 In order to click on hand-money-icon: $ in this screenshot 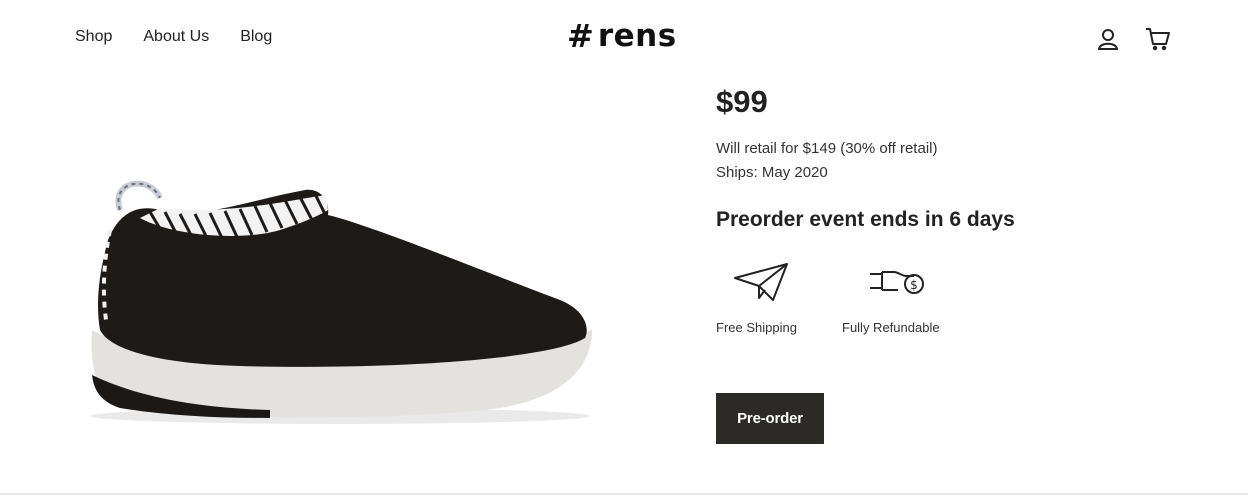, I will do `click(897, 282)`.